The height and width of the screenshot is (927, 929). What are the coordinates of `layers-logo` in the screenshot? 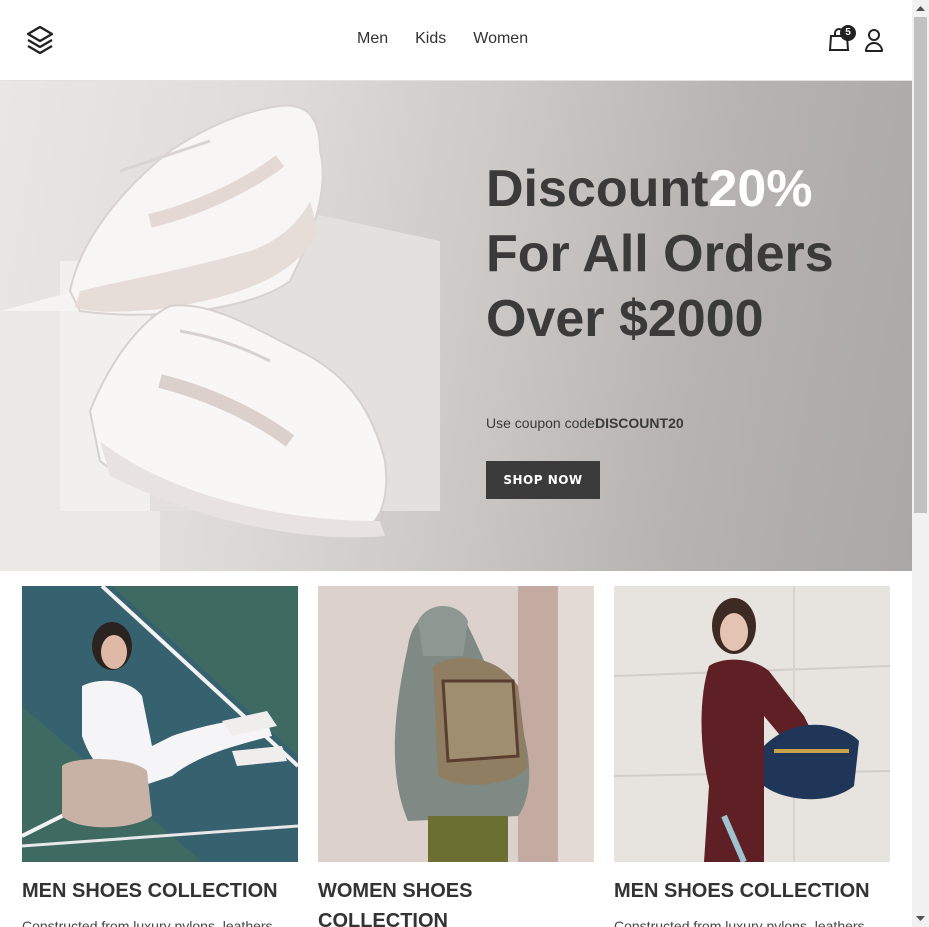 It's located at (40, 40).